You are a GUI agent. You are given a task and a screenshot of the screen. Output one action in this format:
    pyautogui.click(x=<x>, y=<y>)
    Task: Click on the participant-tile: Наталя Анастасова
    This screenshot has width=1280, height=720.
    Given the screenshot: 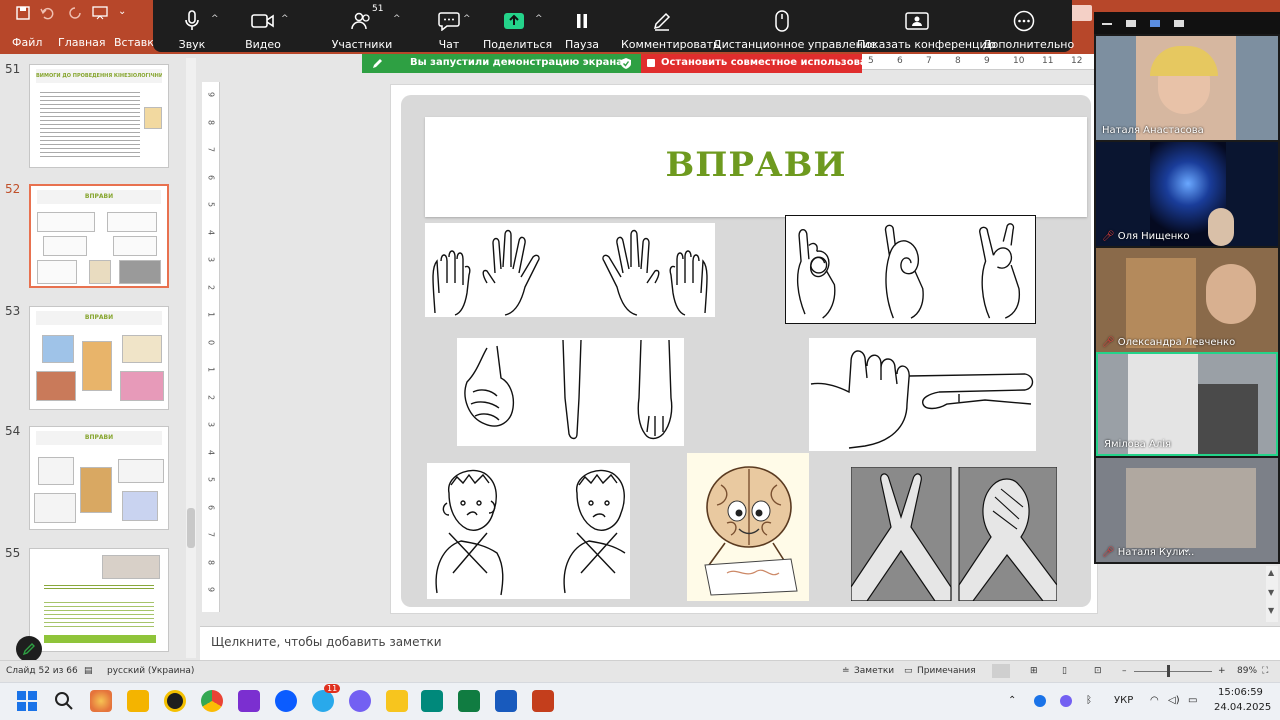 What is the action you would take?
    pyautogui.click(x=1187, y=88)
    